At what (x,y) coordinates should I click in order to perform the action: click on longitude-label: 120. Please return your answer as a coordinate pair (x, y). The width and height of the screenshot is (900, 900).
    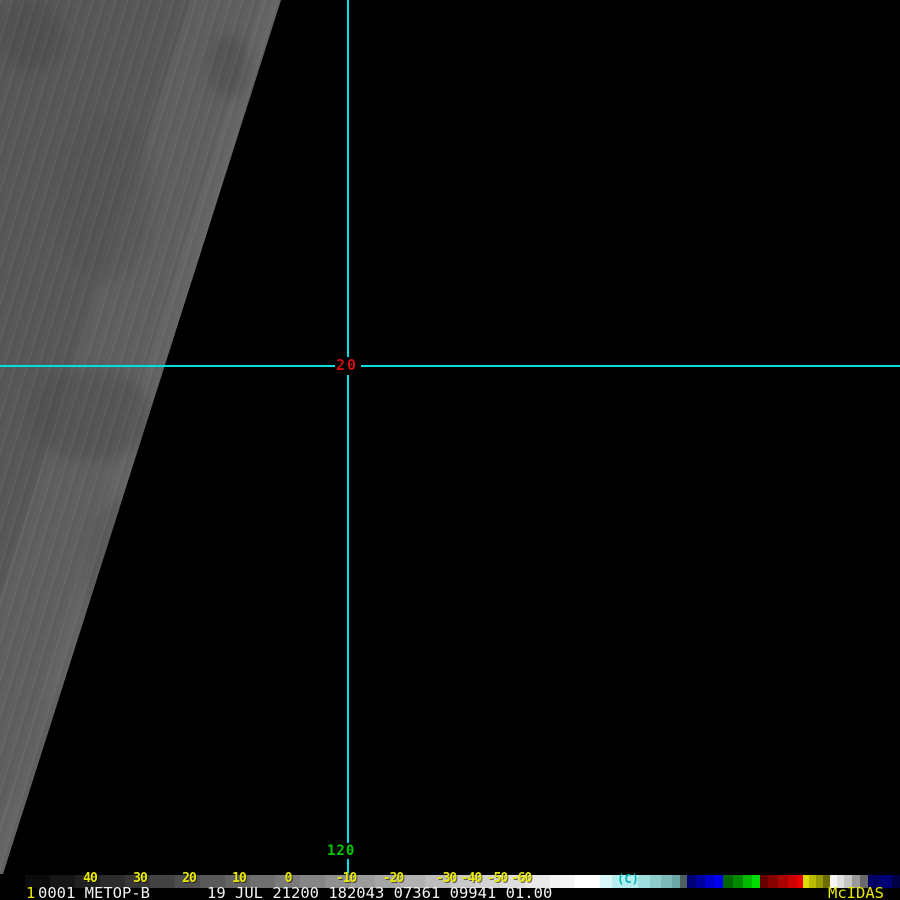
    Looking at the image, I should click on (341, 851).